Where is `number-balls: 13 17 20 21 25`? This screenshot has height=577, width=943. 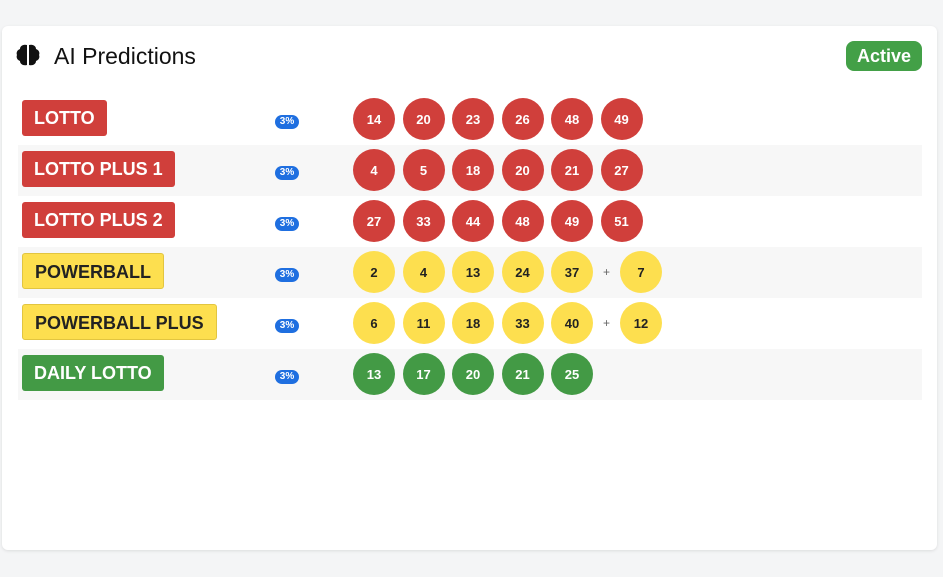
number-balls: 13 17 20 21 25 is located at coordinates (477, 374).